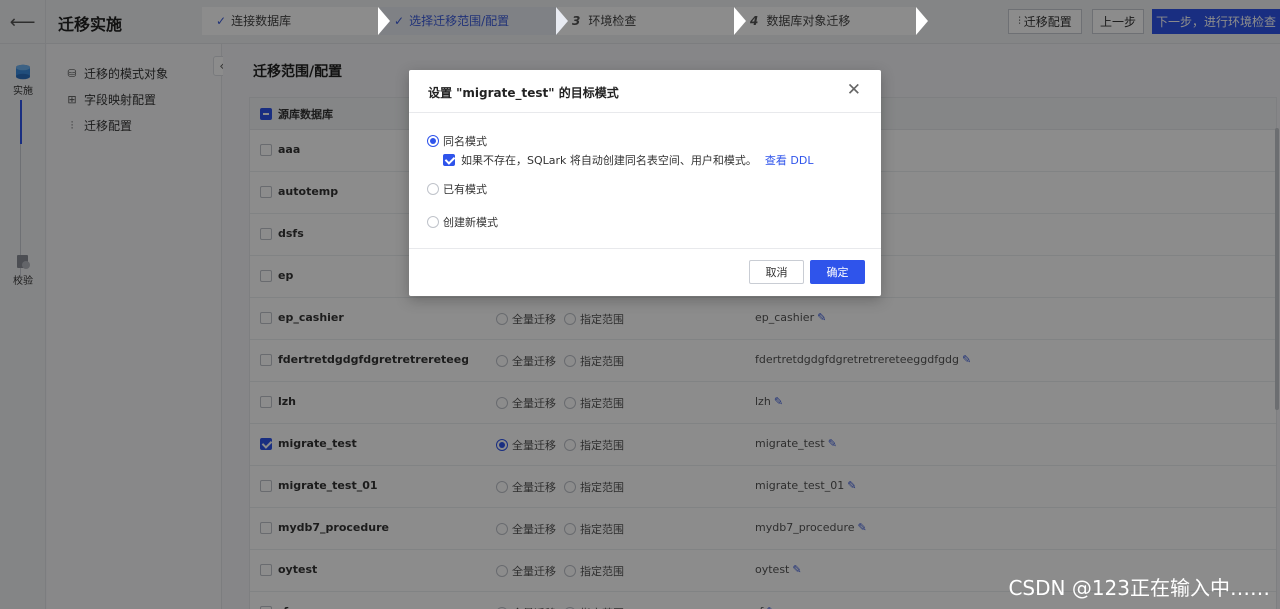 This screenshot has width=1280, height=609. What do you see at coordinates (470, 222) in the screenshot?
I see `option-label: 创建新模式` at bounding box center [470, 222].